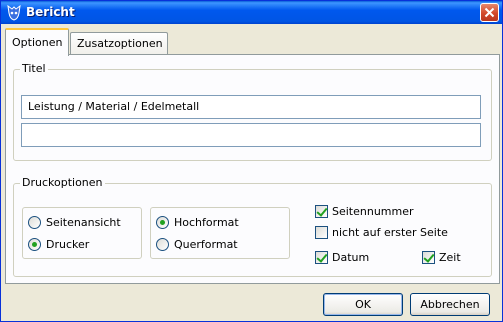  Describe the element at coordinates (428, 257) in the screenshot. I see `checkbox-zeit-box` at that location.